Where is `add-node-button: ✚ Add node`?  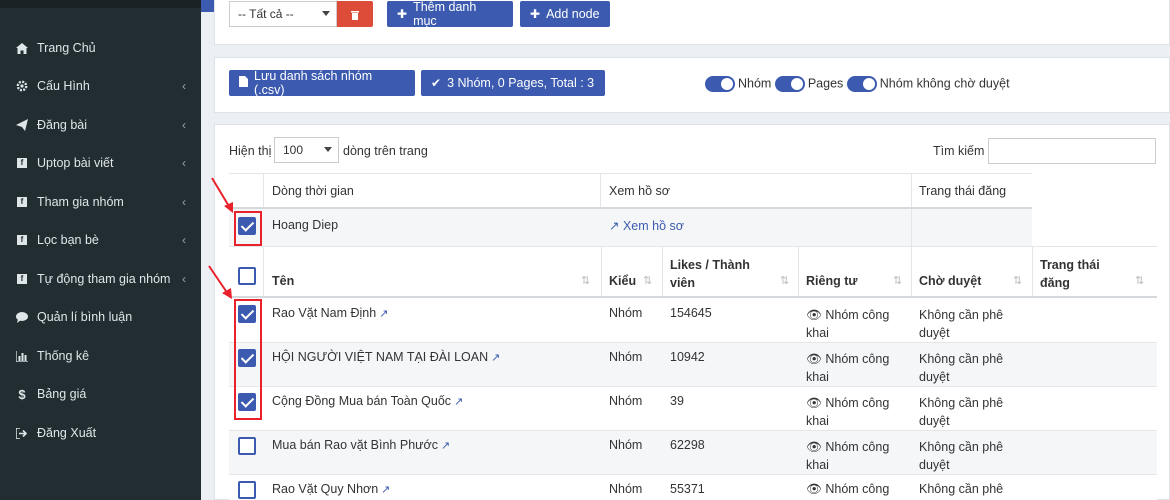 add-node-button: ✚ Add node is located at coordinates (565, 14).